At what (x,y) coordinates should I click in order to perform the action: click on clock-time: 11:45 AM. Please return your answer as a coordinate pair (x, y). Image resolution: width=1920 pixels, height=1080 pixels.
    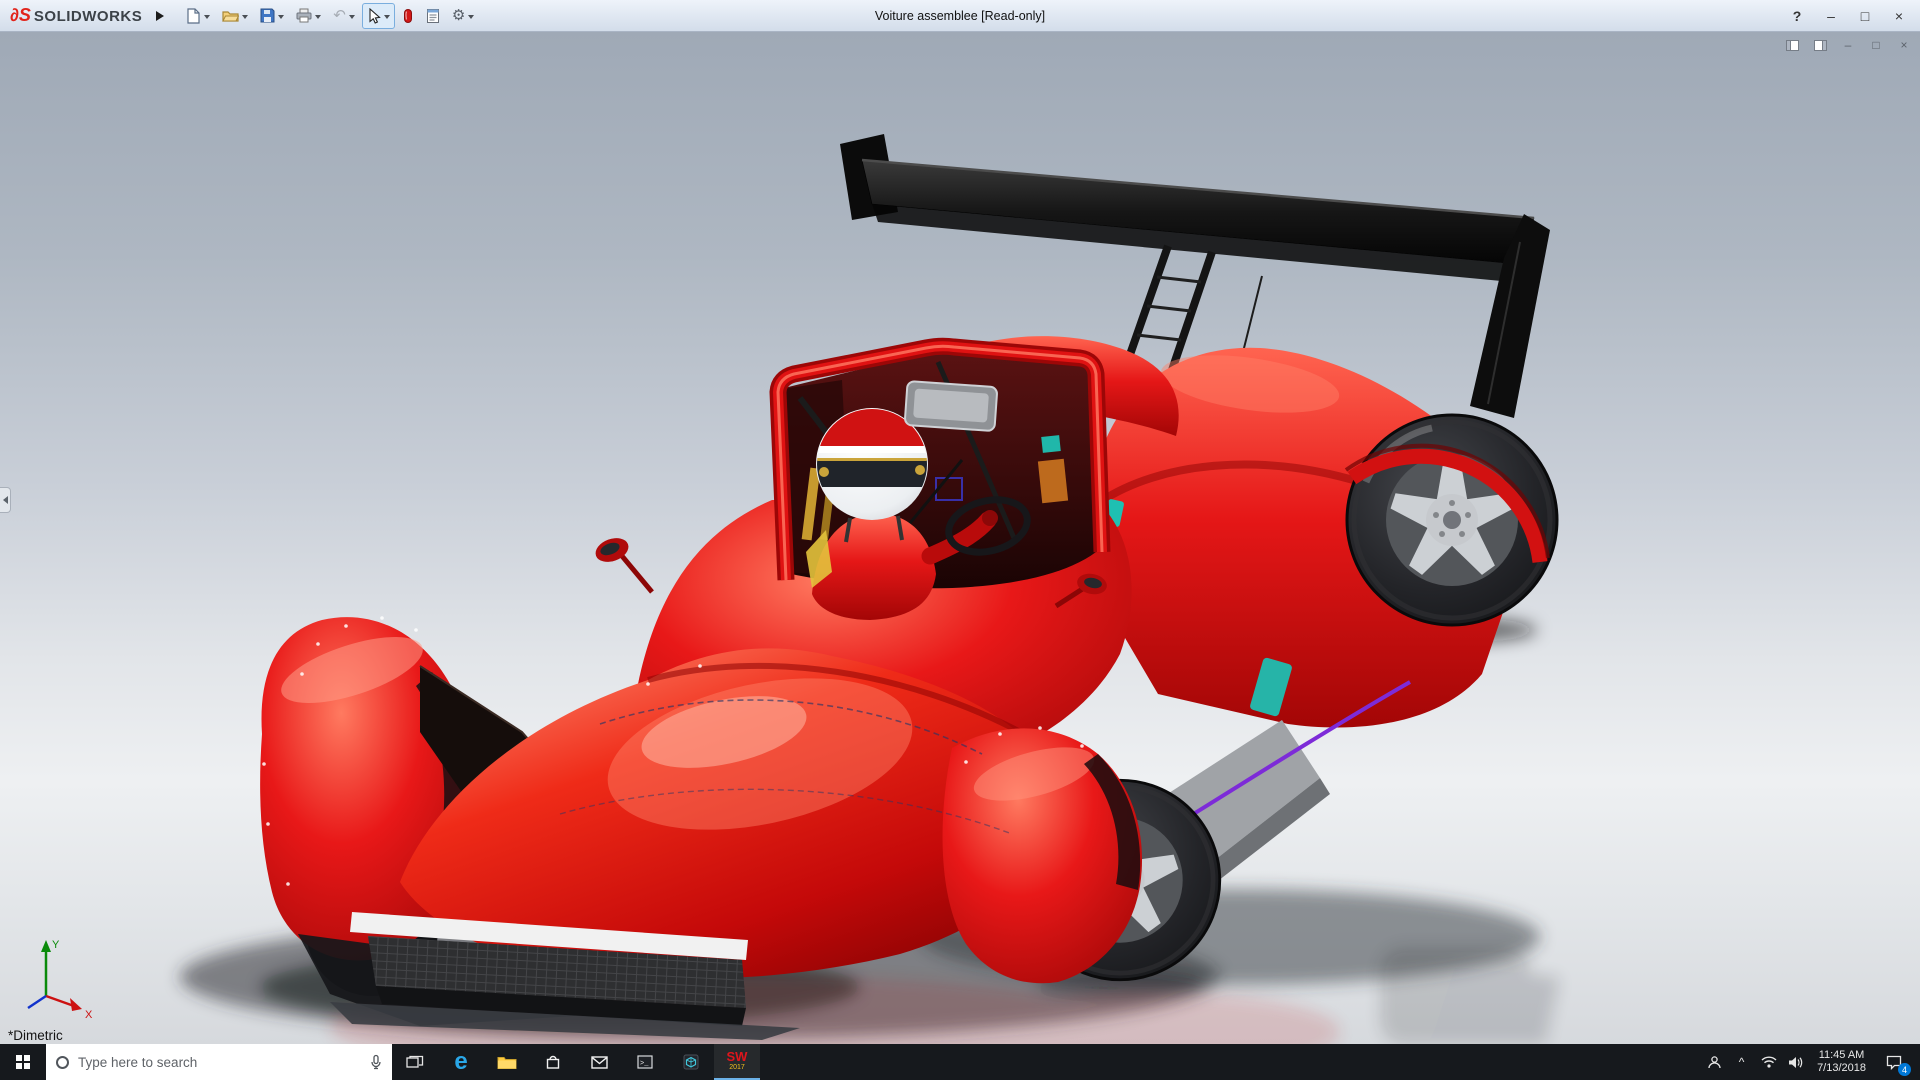
    Looking at the image, I should click on (1841, 1055).